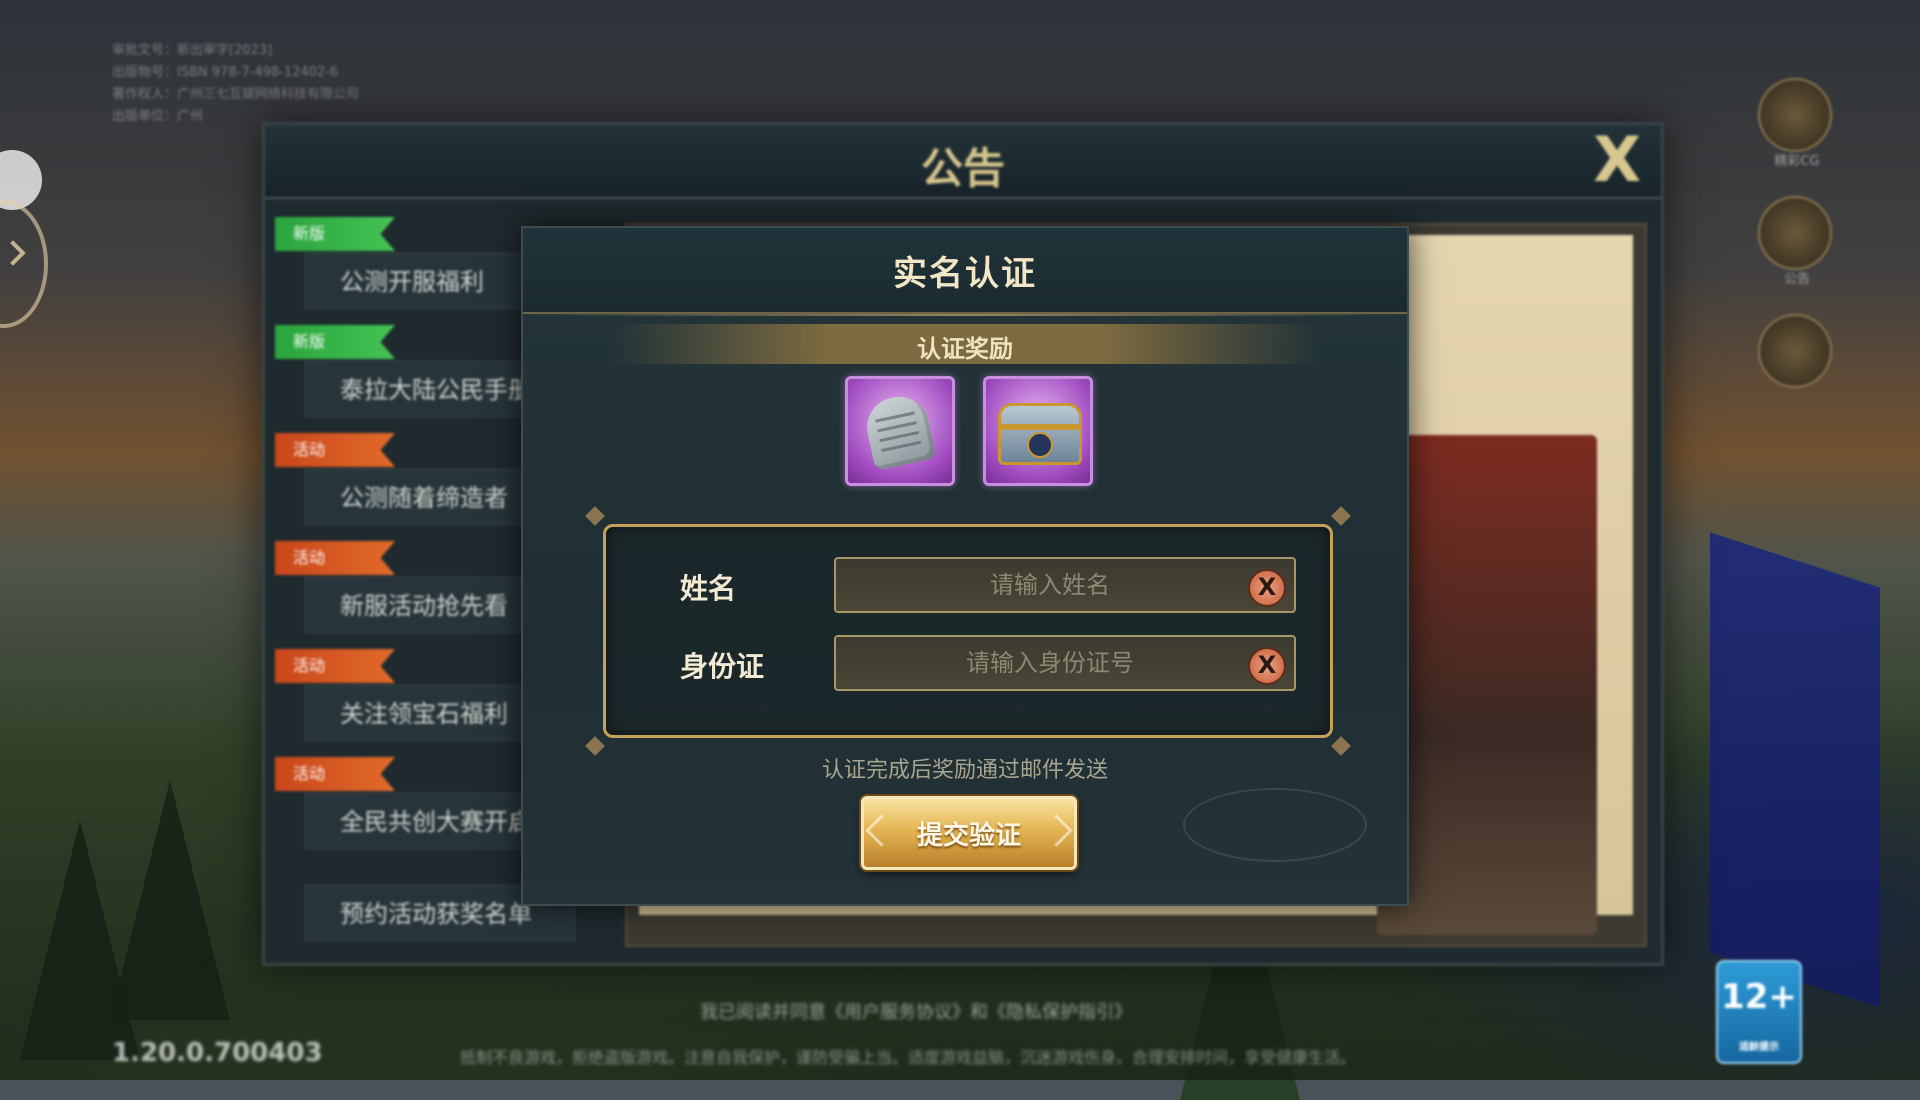 The width and height of the screenshot is (1920, 1100). I want to click on reward-title: 认证奖励, so click(965, 349).